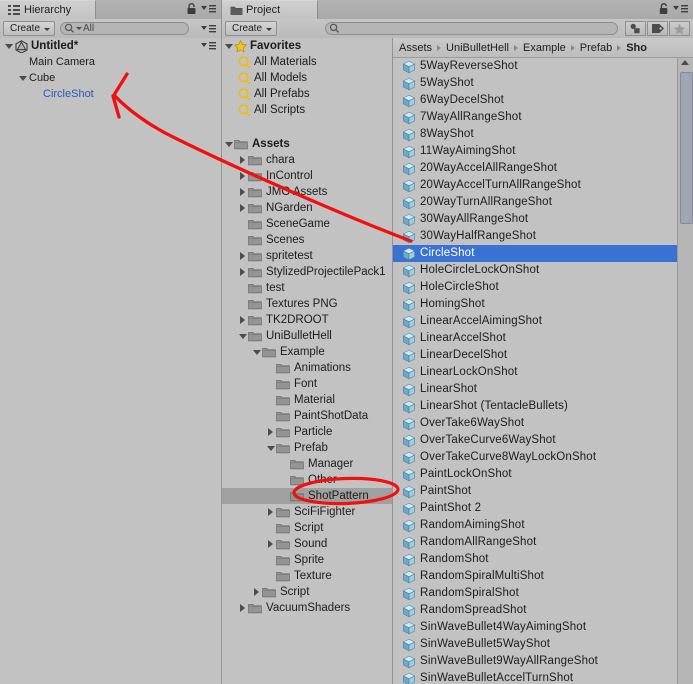  What do you see at coordinates (543, 525) in the screenshot?
I see `asset-row: RandomAimingShot` at bounding box center [543, 525].